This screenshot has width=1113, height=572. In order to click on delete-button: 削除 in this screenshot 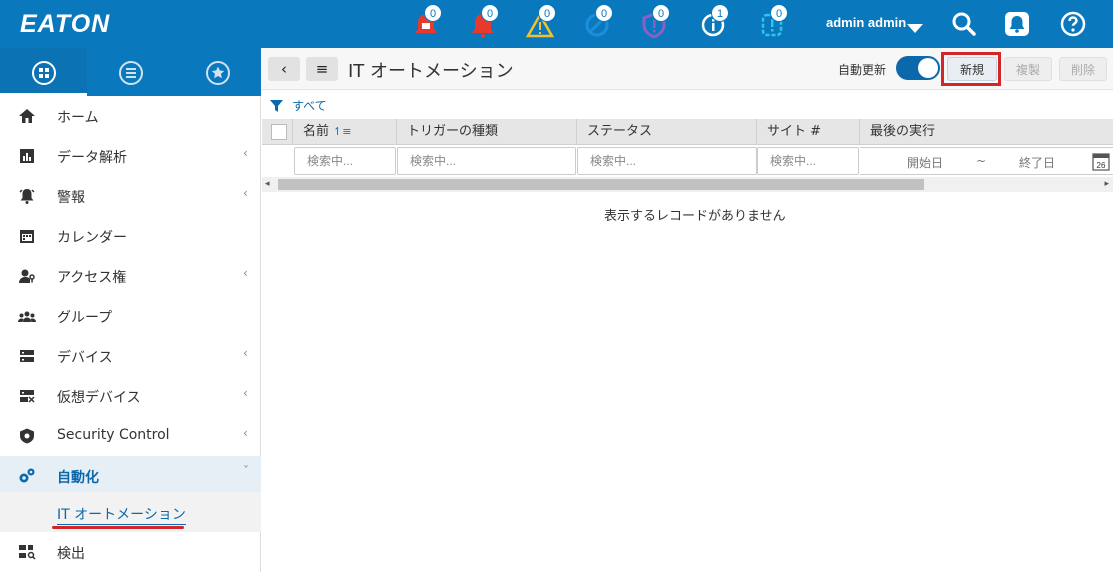, I will do `click(1083, 69)`.